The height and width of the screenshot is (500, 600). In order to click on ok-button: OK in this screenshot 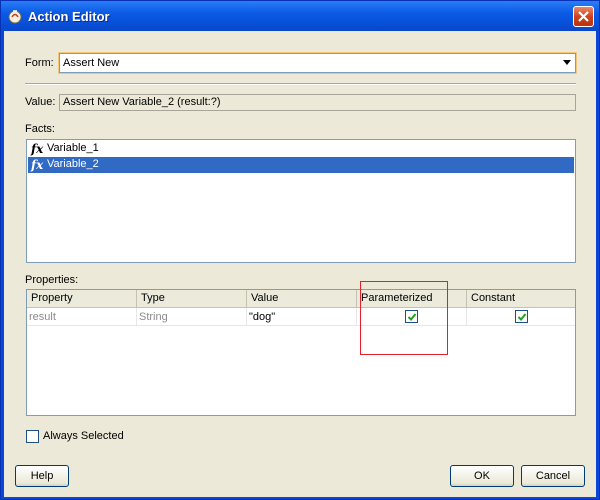, I will do `click(482, 476)`.